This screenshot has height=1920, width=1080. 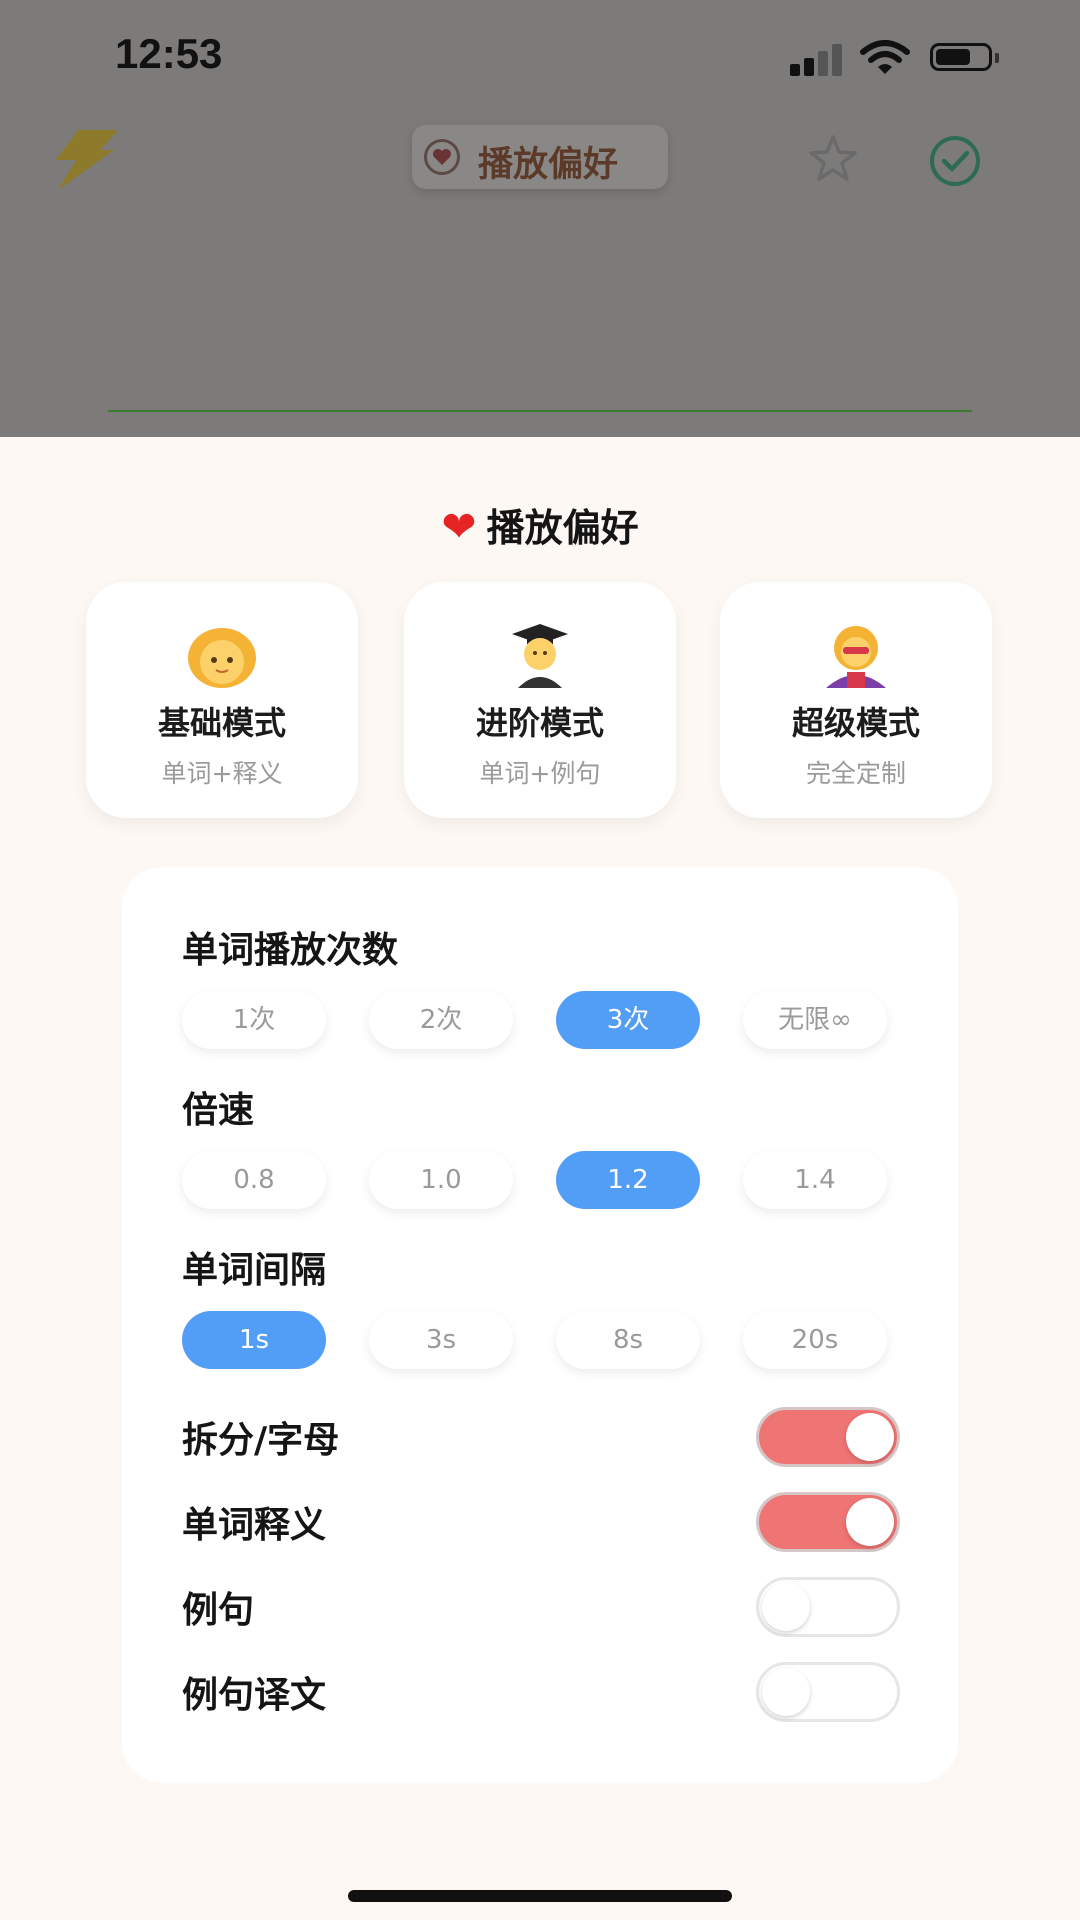 I want to click on girl-face-icon, so click(x=222, y=658).